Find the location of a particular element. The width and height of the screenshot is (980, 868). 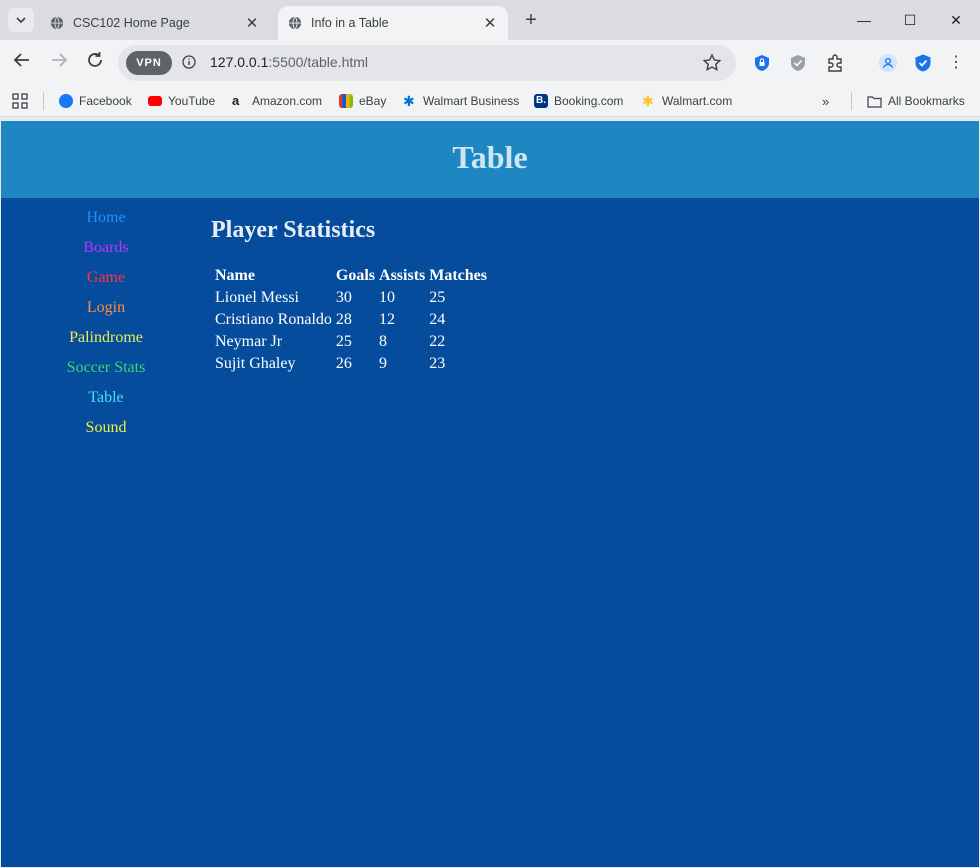

bookmark-walmart-business: ✱ Walmart Business is located at coordinates (461, 101).